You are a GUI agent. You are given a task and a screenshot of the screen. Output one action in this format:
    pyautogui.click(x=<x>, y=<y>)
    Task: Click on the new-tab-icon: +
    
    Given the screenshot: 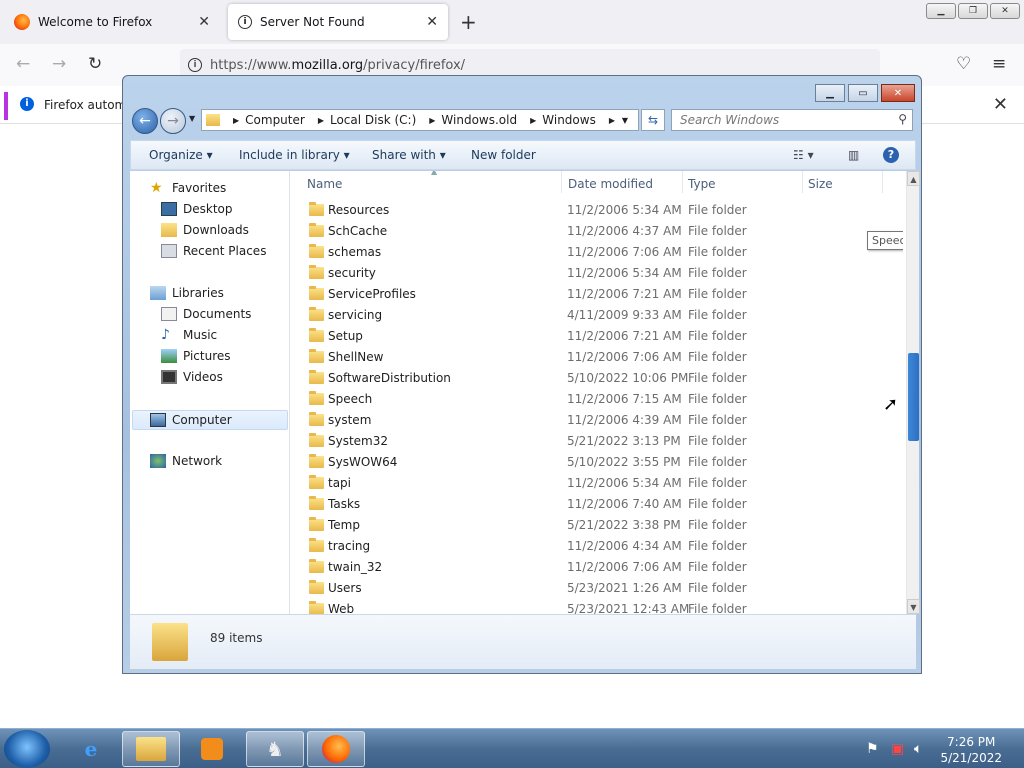 What is the action you would take?
    pyautogui.click(x=468, y=22)
    